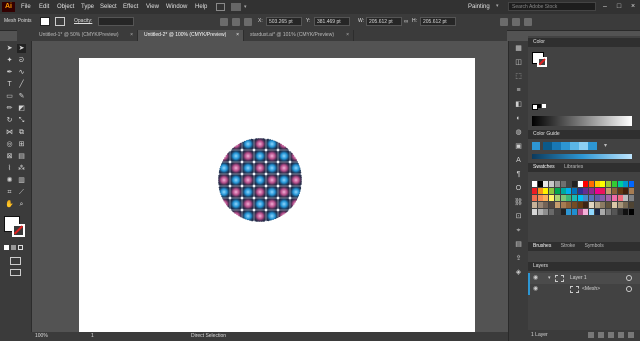  I want to click on color-stroke-box, so click(542, 62).